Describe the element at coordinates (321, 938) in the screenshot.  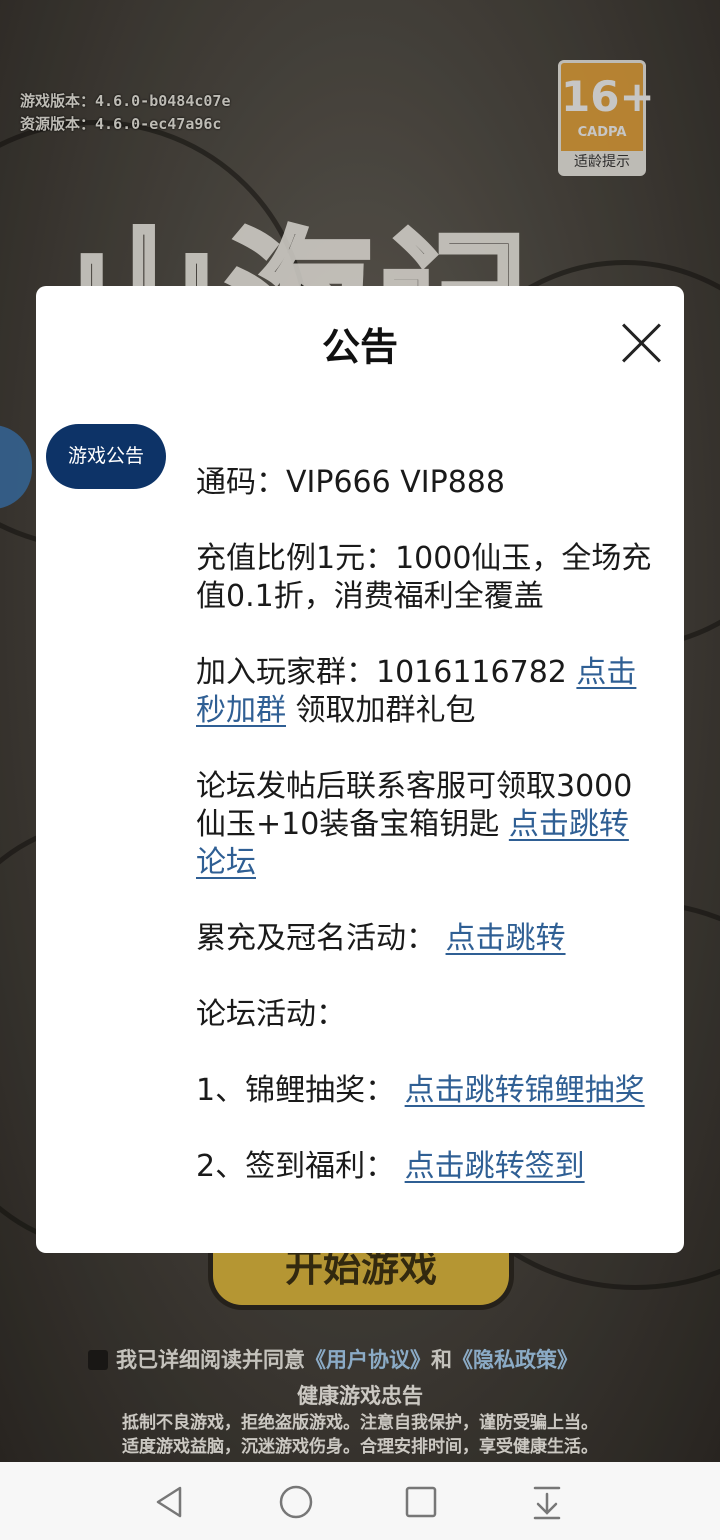
I see `cumulative-text: 累充及冠名活动：` at that location.